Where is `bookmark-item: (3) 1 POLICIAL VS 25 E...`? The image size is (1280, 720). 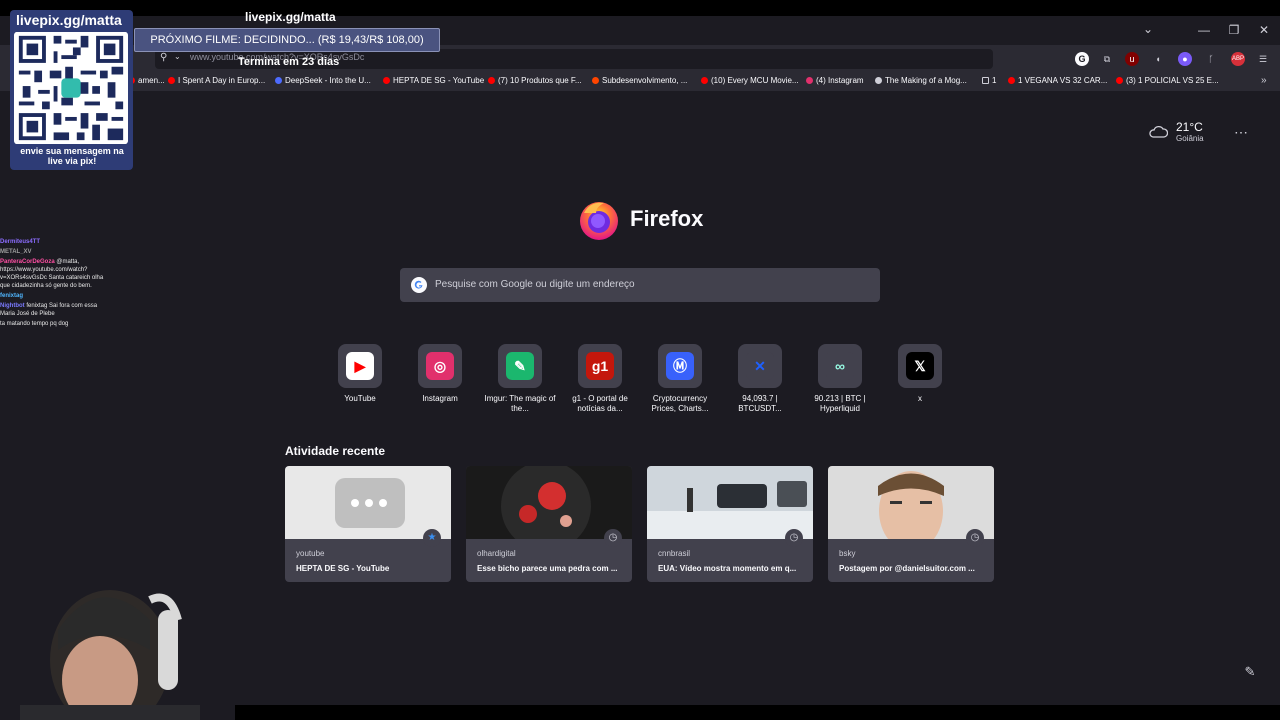
bookmark-item: (3) 1 POLICIAL VS 25 E... is located at coordinates (1167, 80).